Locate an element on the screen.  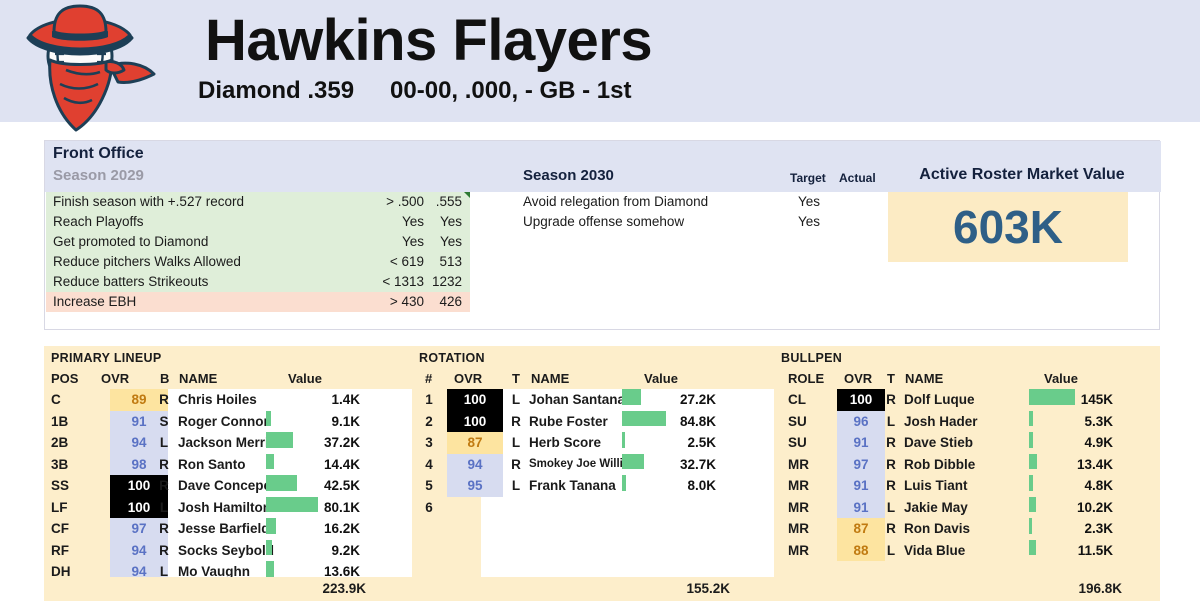
row-value-cell: 145K is located at coordinates (1074, 400).